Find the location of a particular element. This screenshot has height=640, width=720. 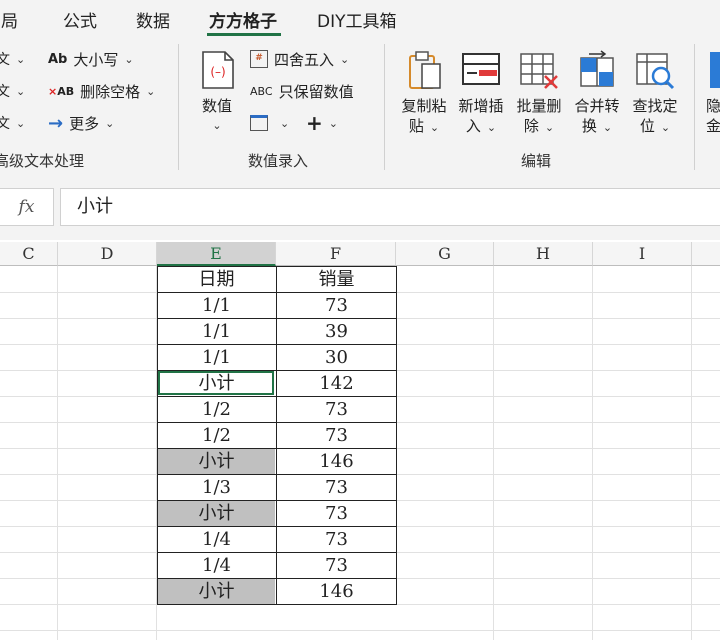

tab-diy-toolbox: DIY工具箱 is located at coordinates (357, 19).